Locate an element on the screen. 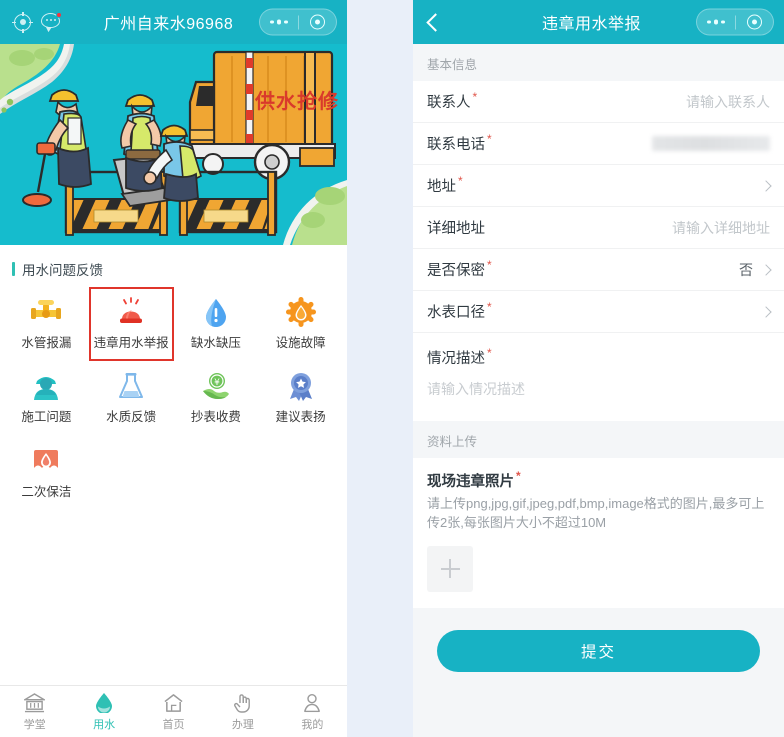 This screenshot has height=737, width=784. add-photo-button is located at coordinates (450, 568).